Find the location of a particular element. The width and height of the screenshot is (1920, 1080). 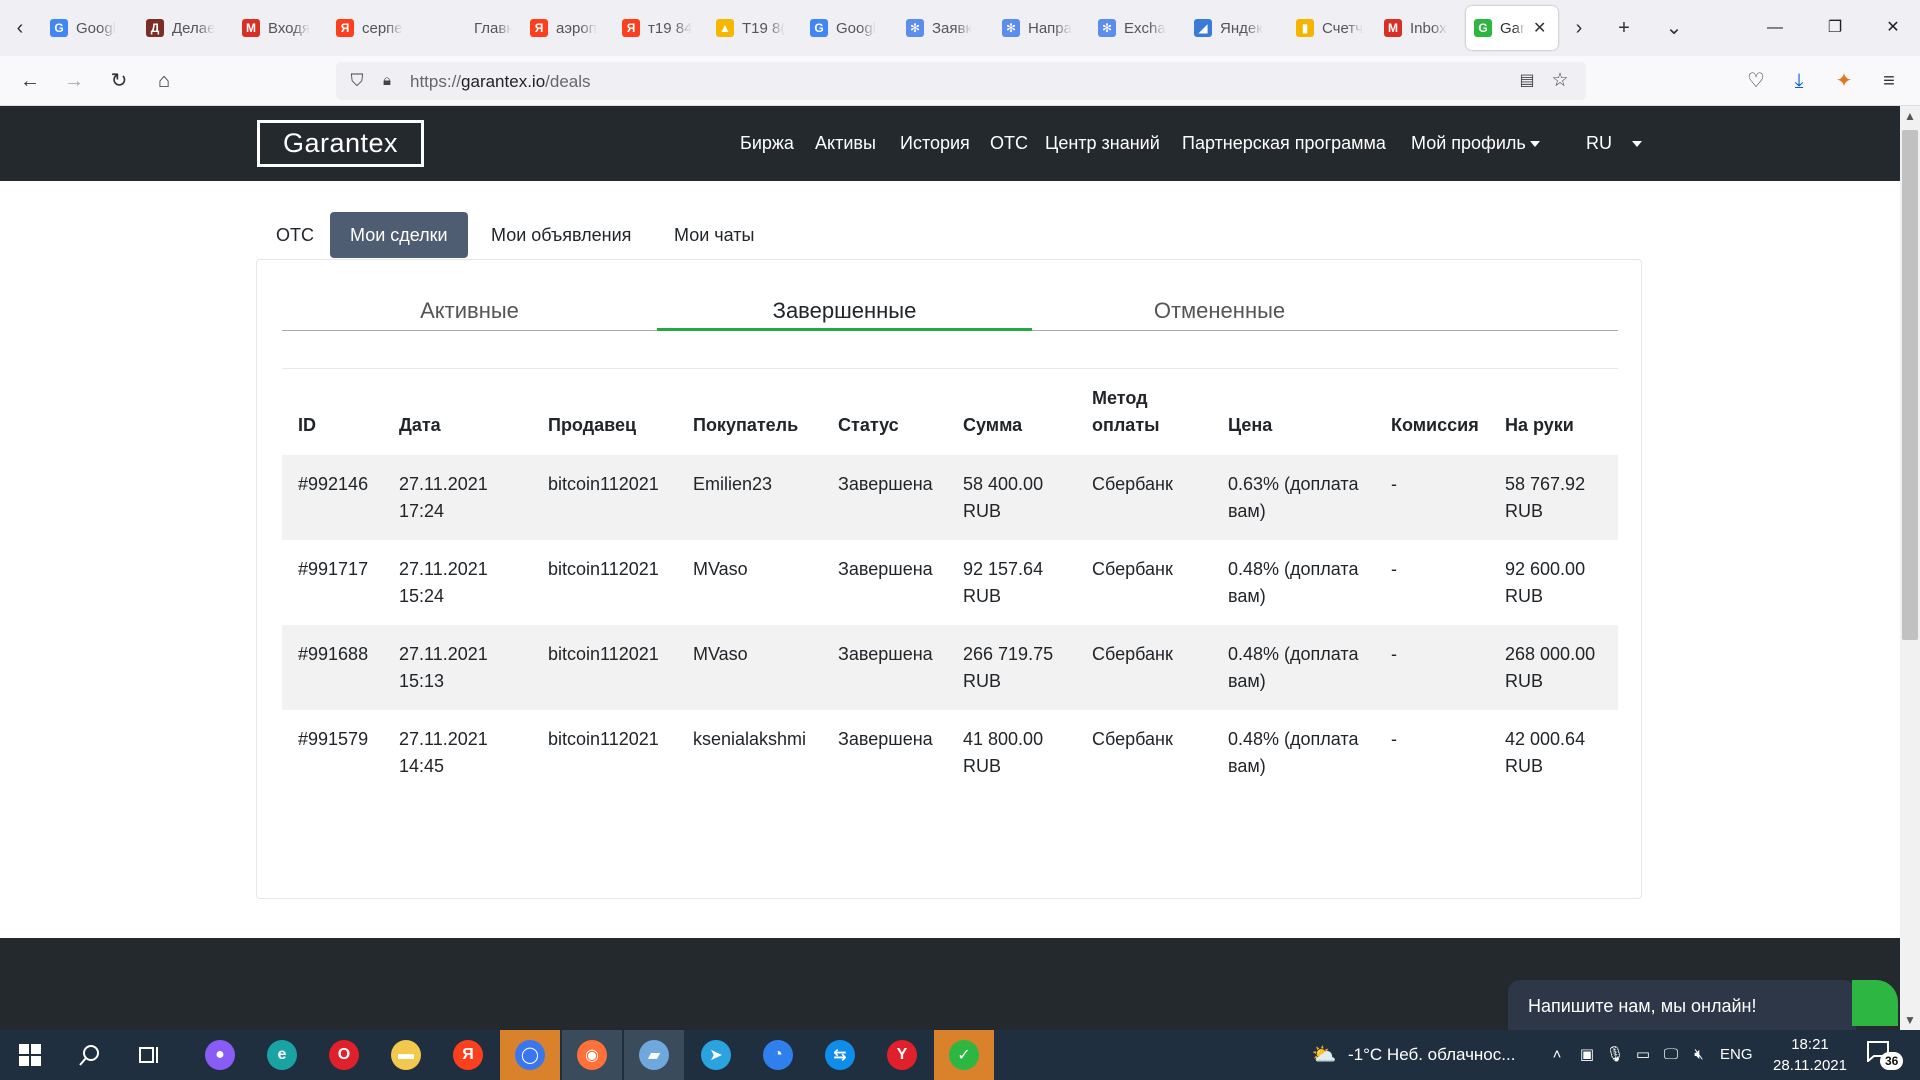

browser-tab: Главн is located at coordinates (480, 28).